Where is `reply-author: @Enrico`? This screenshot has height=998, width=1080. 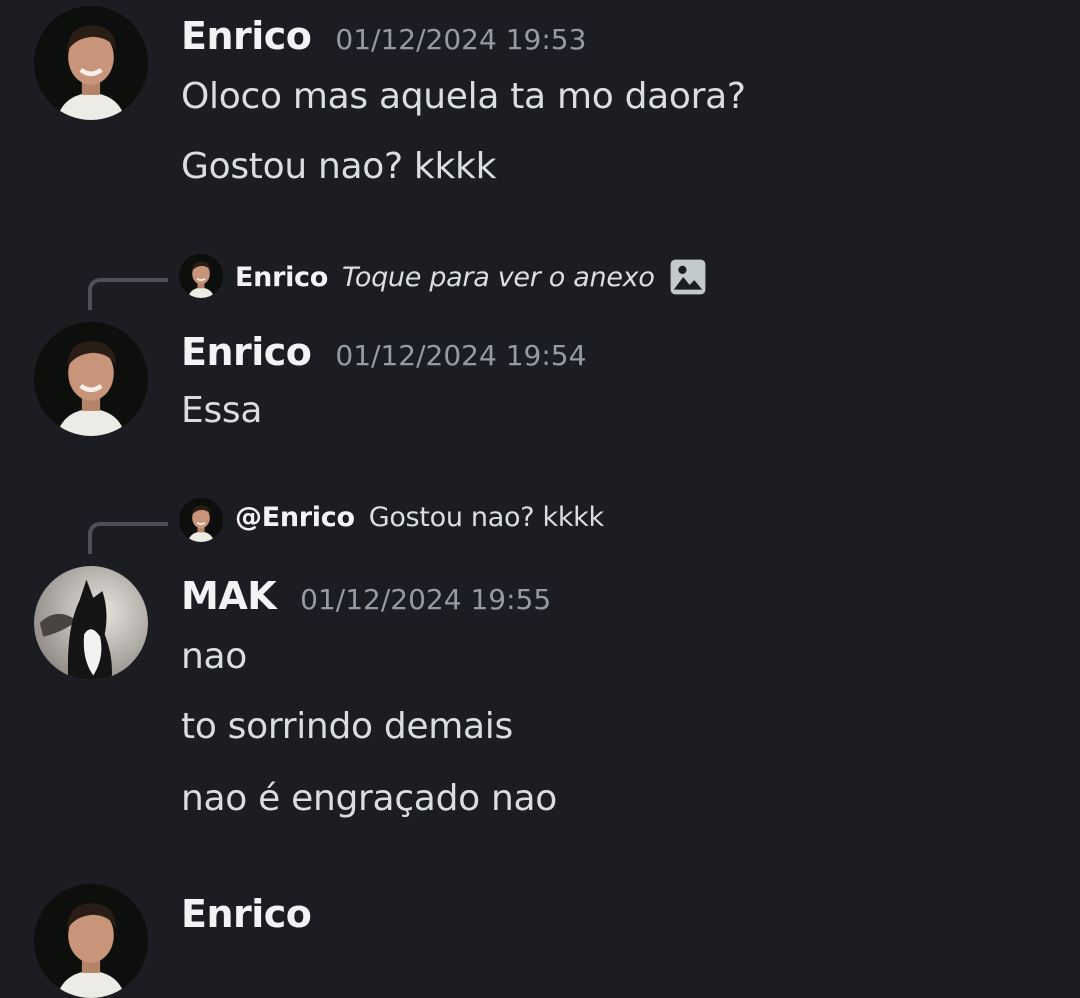
reply-author: @Enrico is located at coordinates (295, 517).